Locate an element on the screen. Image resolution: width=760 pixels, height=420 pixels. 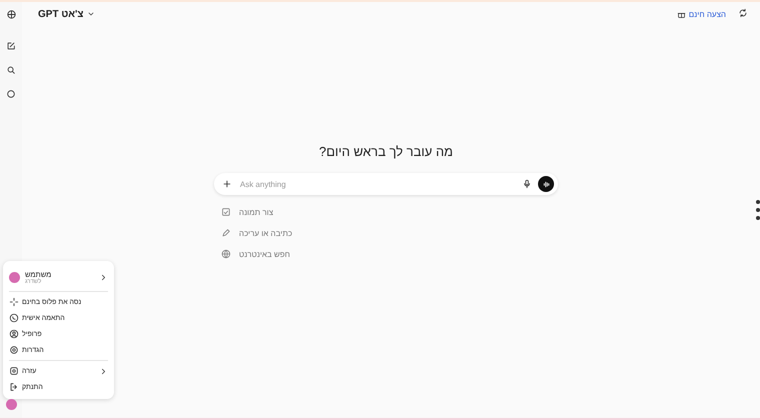
settings-icon is located at coordinates (14, 350).